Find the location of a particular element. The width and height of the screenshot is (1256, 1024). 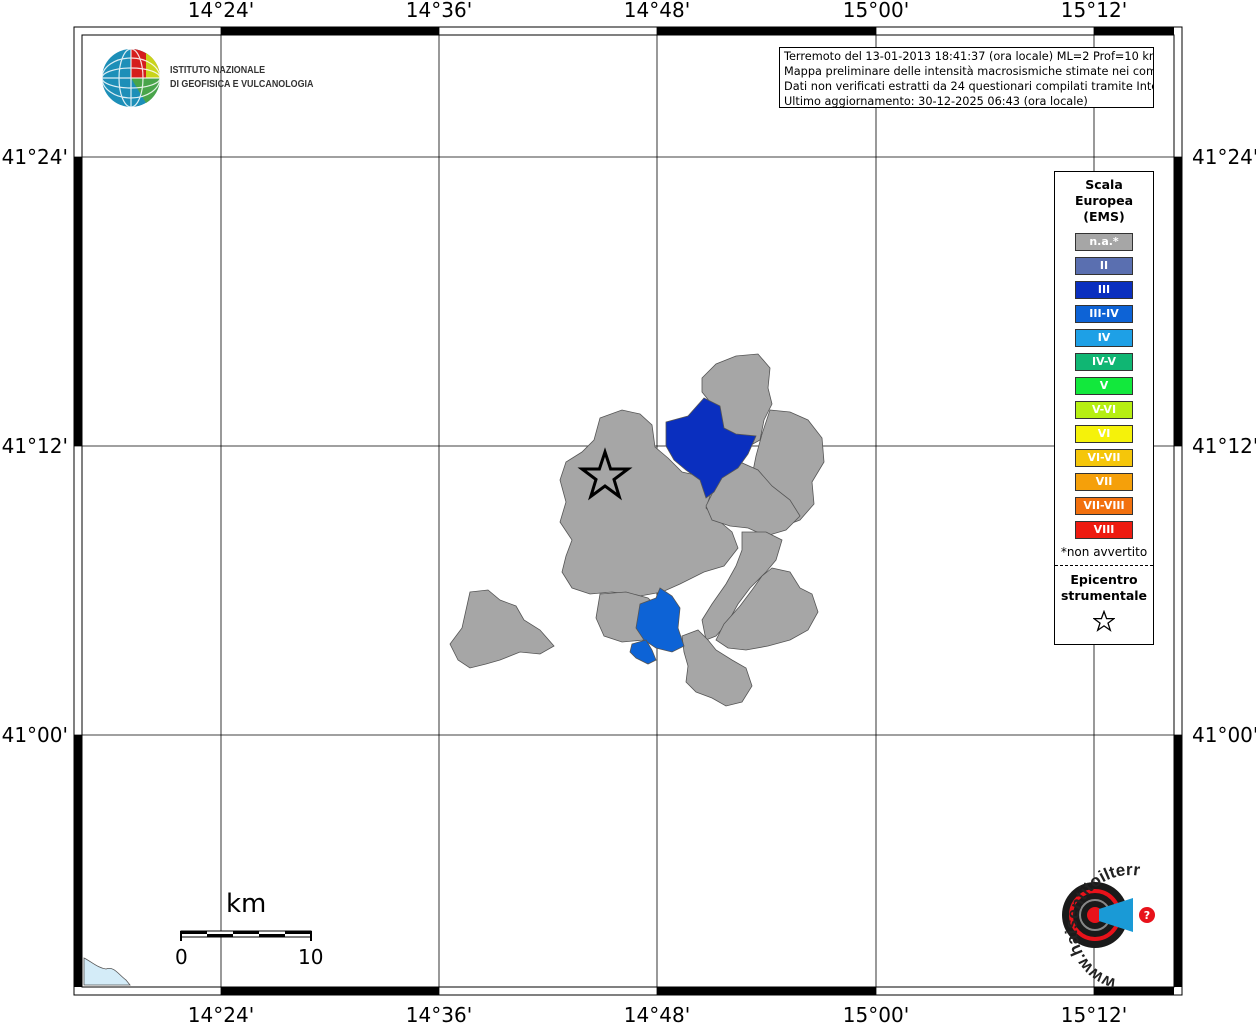

lon-label-top-4: 15°12' is located at coordinates (1094, 11).